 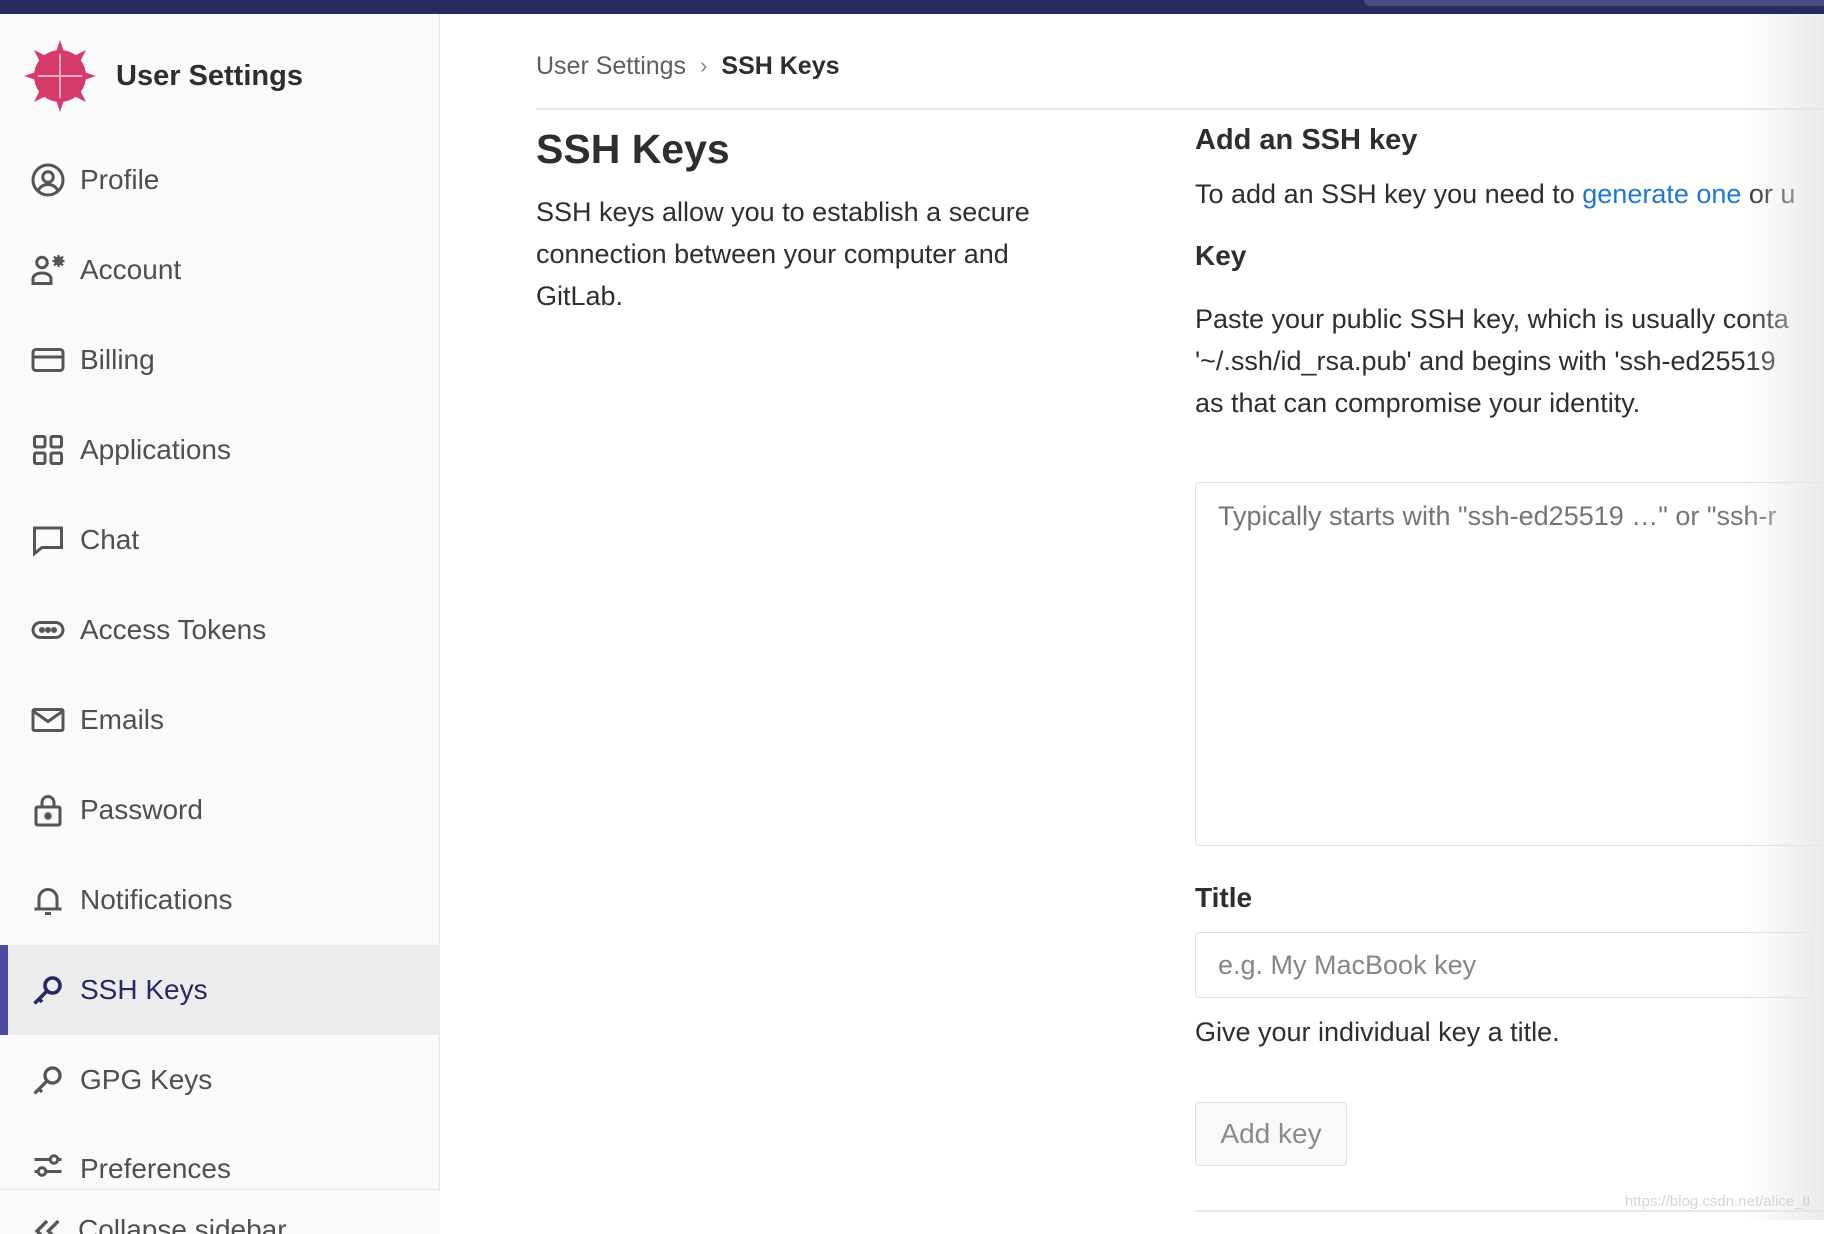 I want to click on generate-one-link: generate one, so click(x=1661, y=194).